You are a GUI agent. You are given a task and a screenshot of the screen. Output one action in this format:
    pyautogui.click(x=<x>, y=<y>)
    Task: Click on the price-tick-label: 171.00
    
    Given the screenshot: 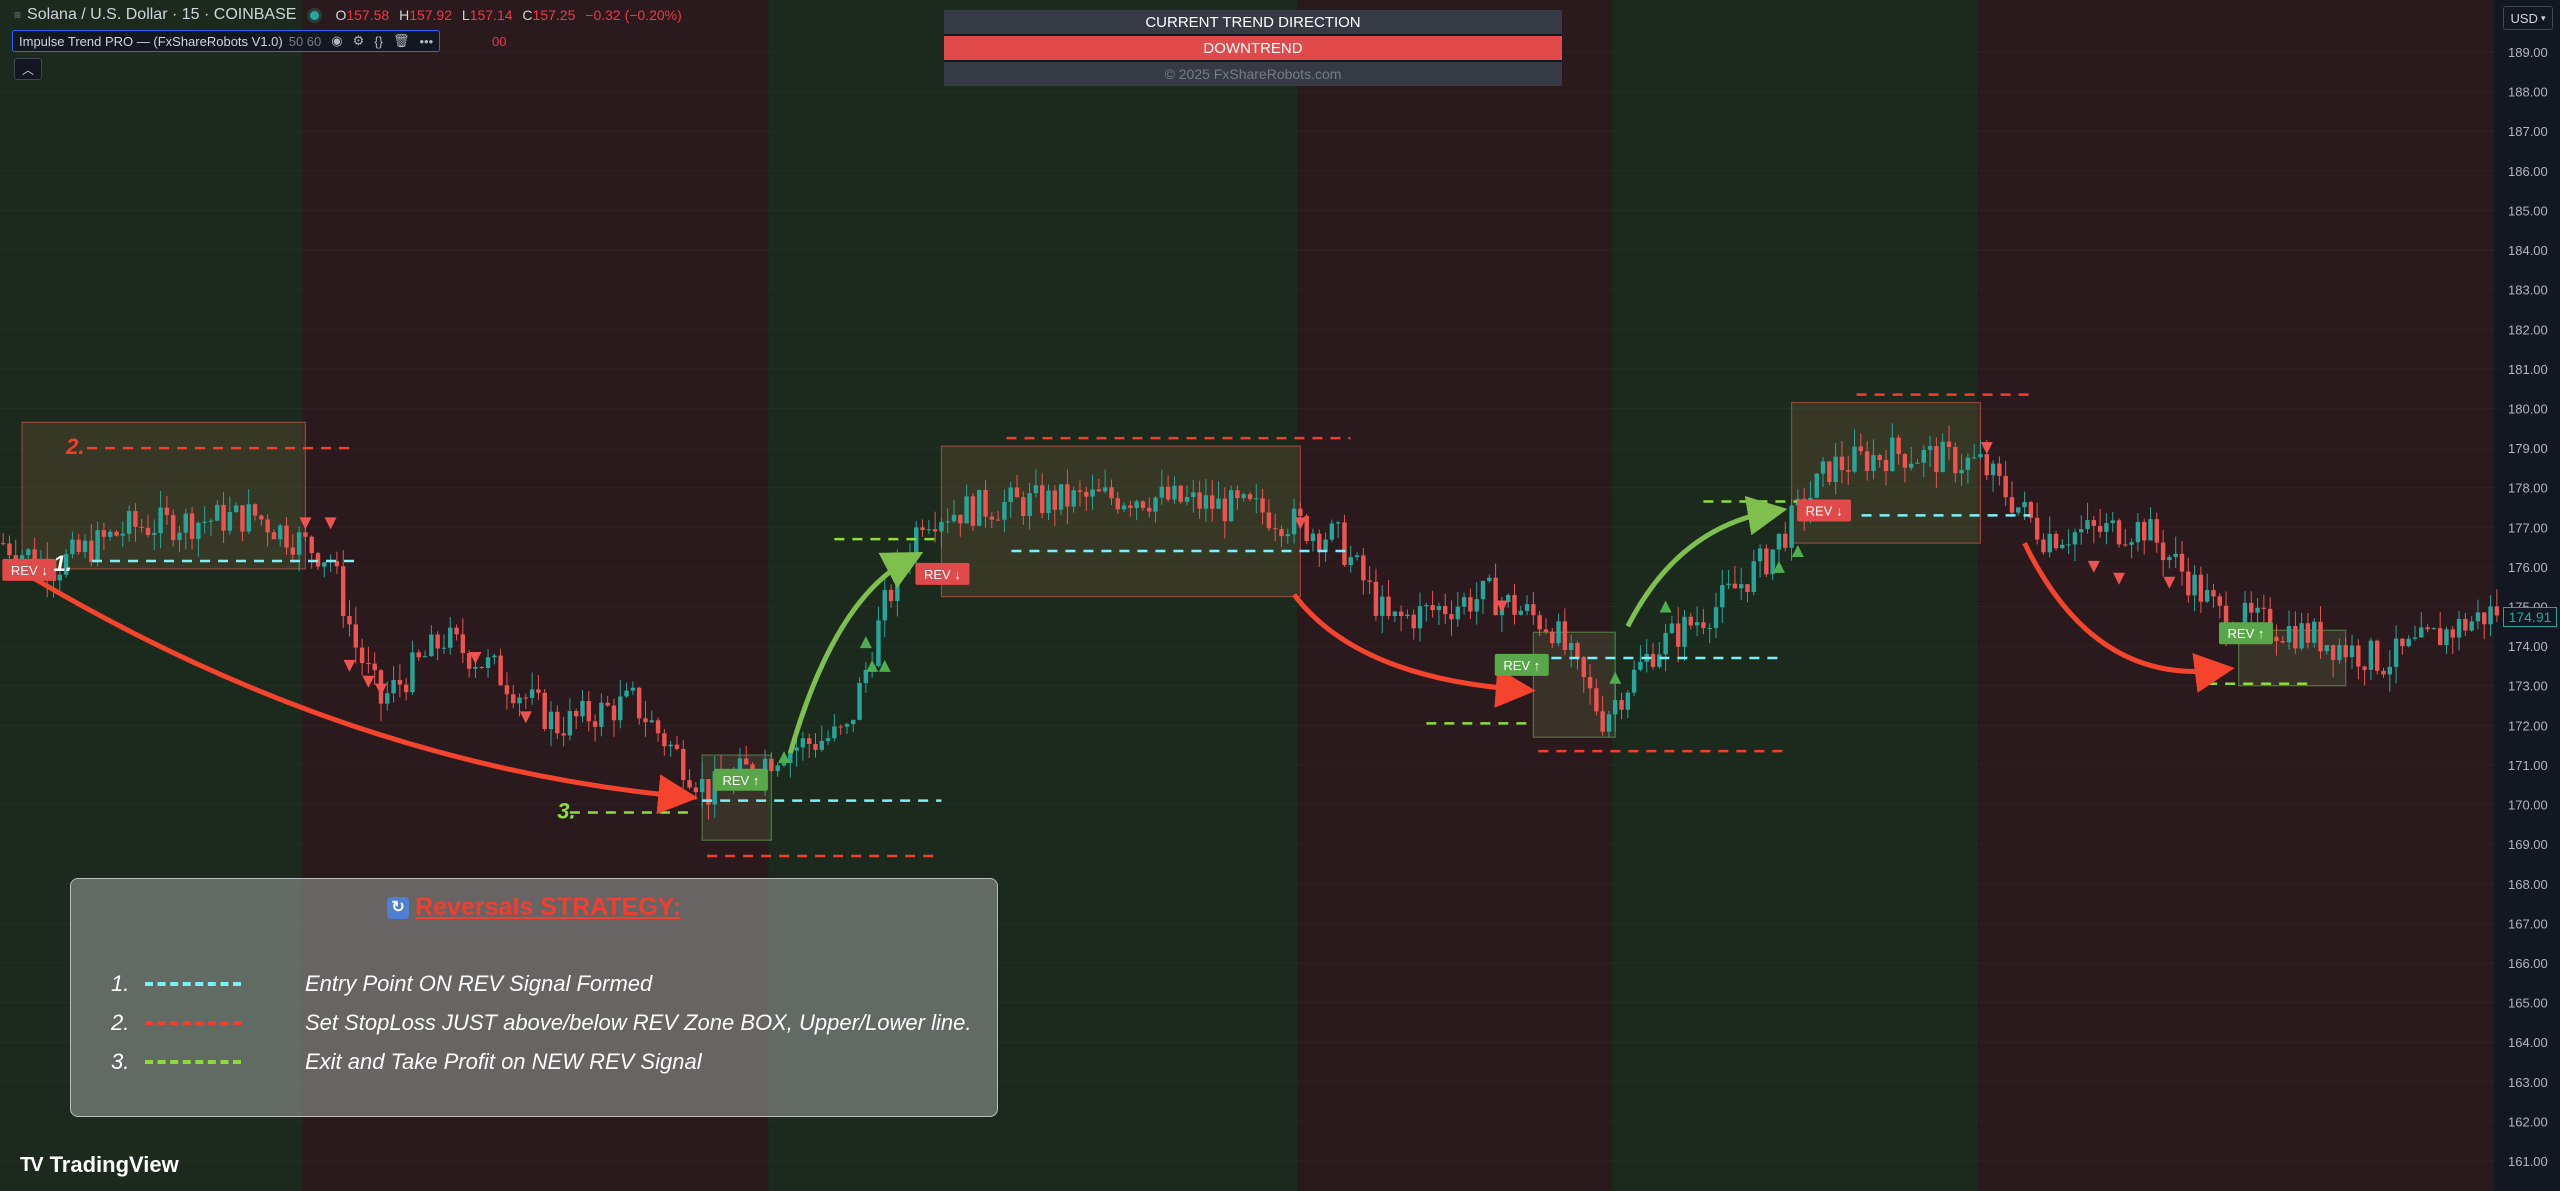 What is the action you would take?
    pyautogui.click(x=2528, y=765)
    